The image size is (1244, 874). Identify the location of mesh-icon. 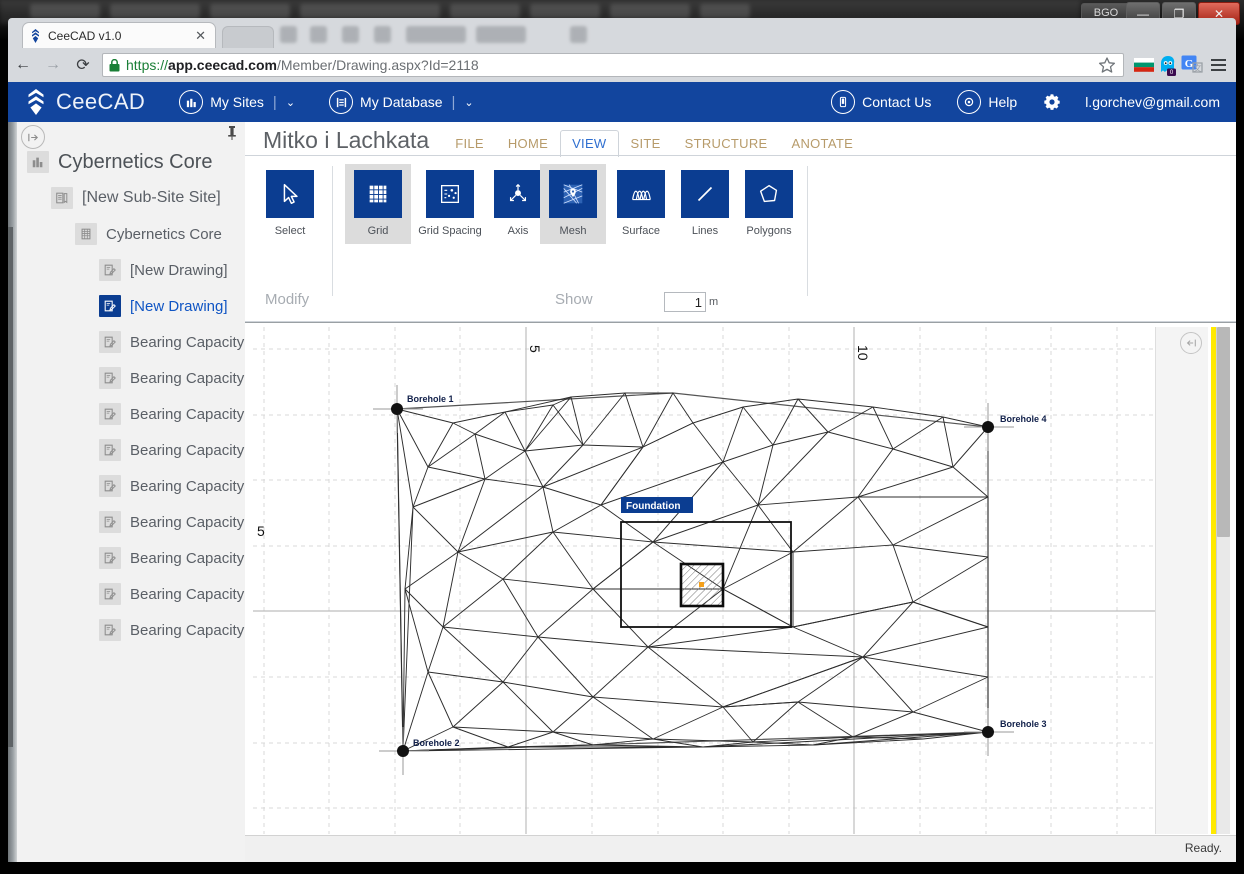
(573, 194).